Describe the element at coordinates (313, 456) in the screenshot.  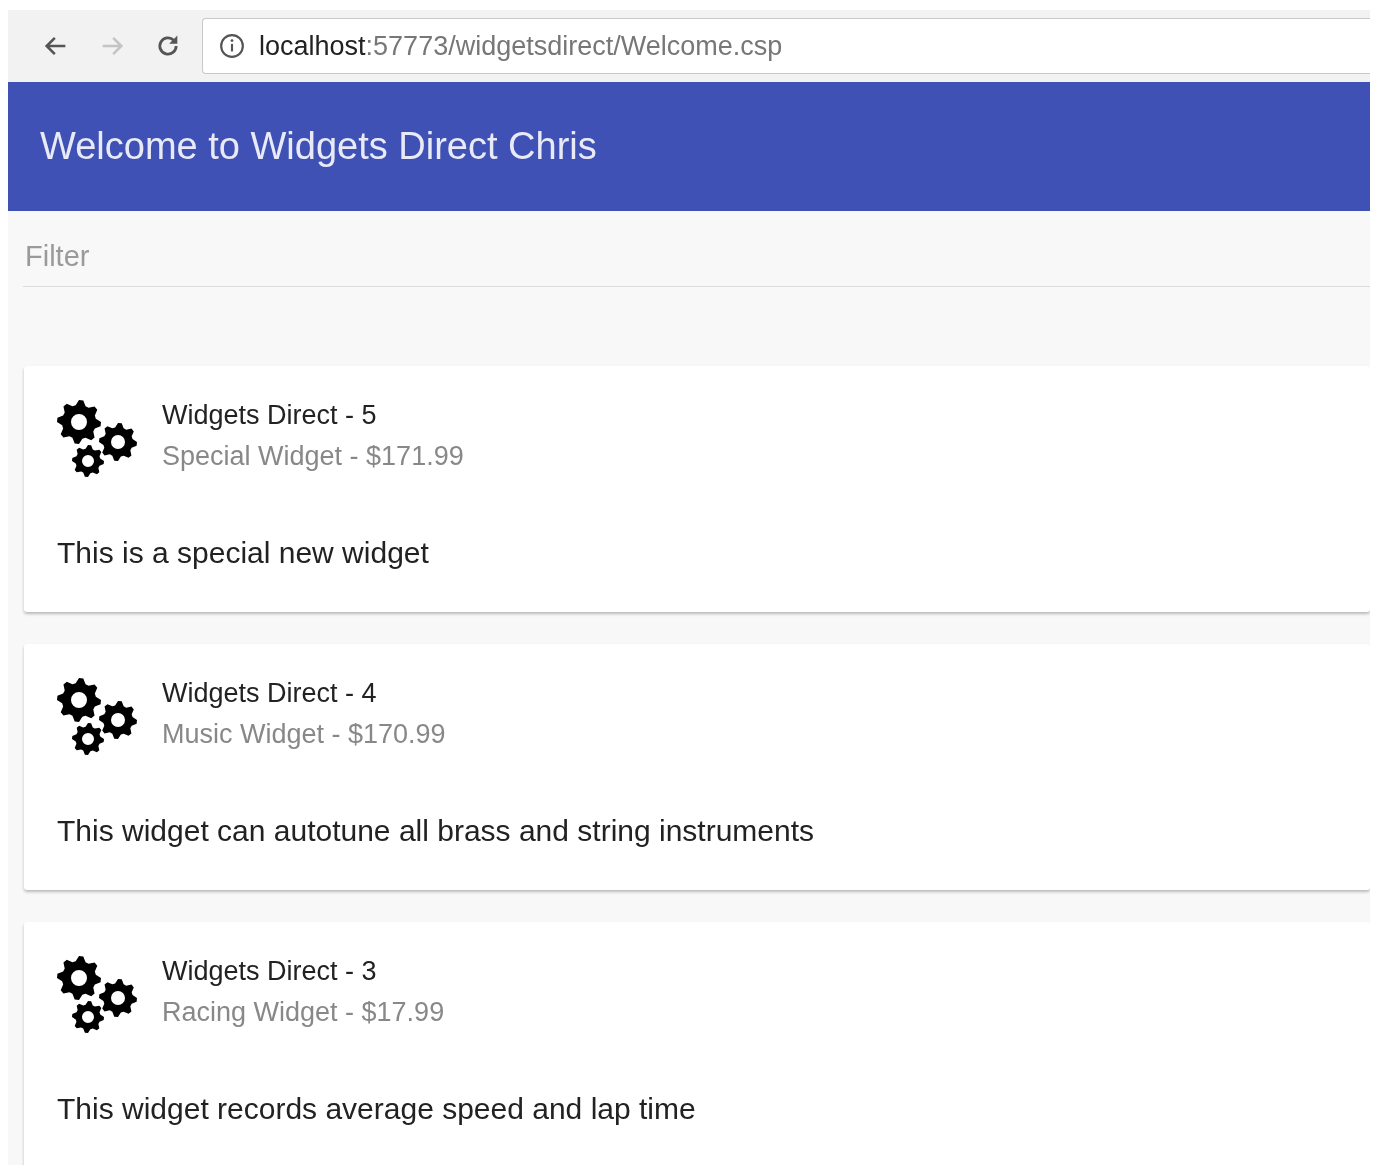
I see `card-subtitle: Special Widget - $171.99` at that location.